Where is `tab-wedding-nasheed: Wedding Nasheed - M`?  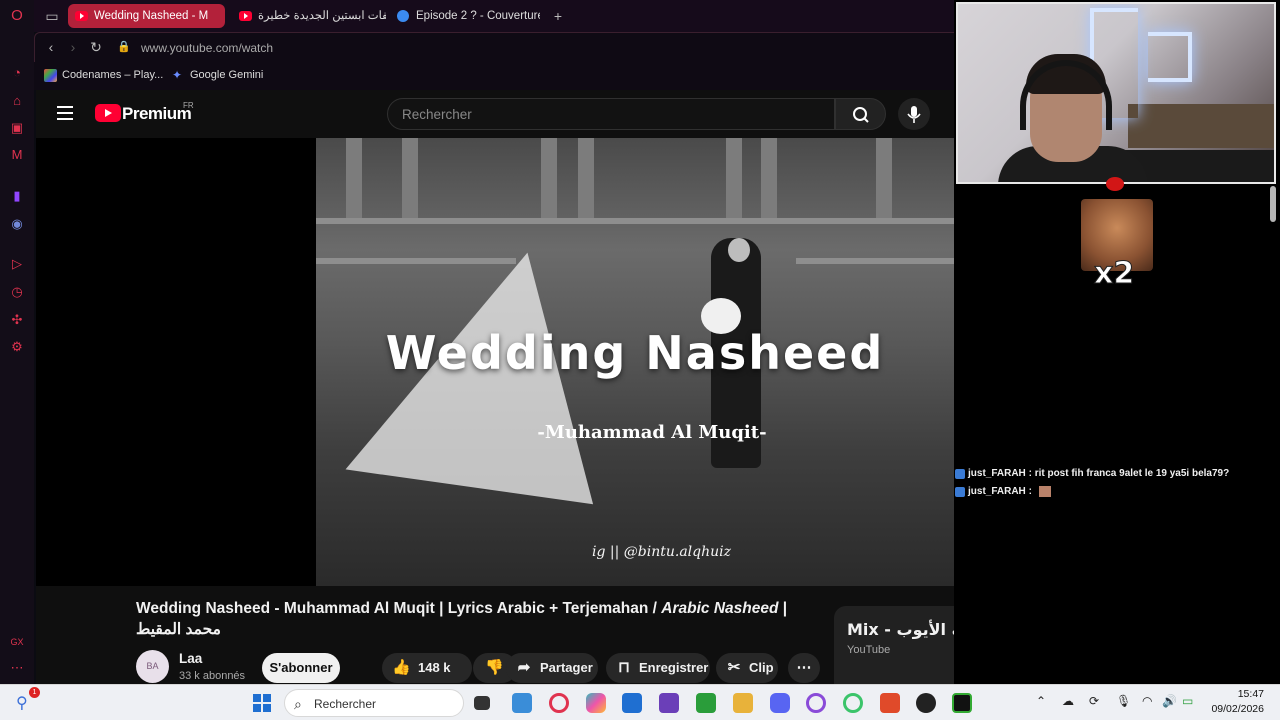
tab-wedding-nasheed: Wedding Nasheed - M is located at coordinates (146, 16).